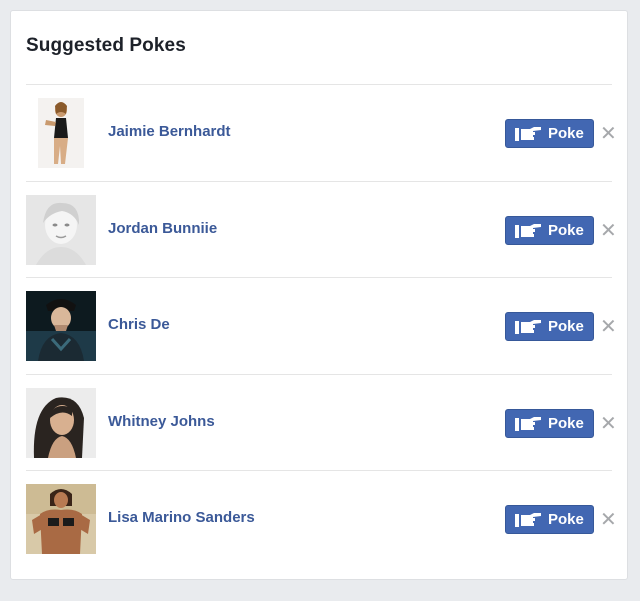  Describe the element at coordinates (161, 421) in the screenshot. I see `person-name-link: Whitney Johns` at that location.